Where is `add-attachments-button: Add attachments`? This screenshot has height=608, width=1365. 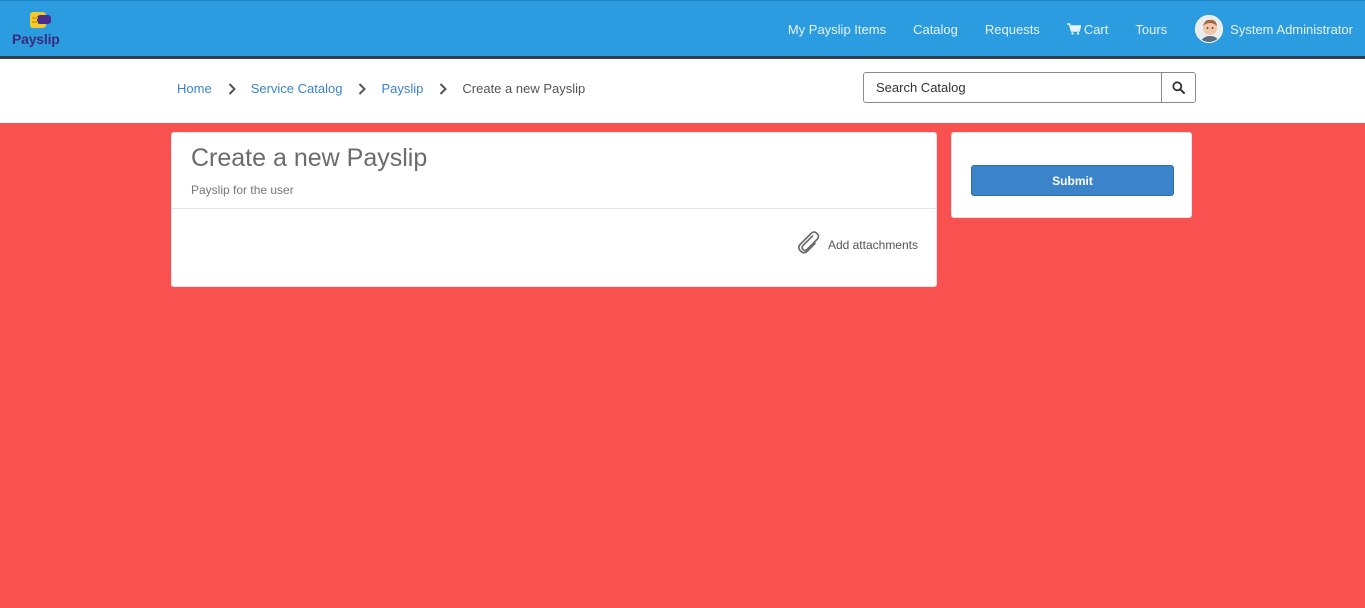 add-attachments-button: Add attachments is located at coordinates (857, 242).